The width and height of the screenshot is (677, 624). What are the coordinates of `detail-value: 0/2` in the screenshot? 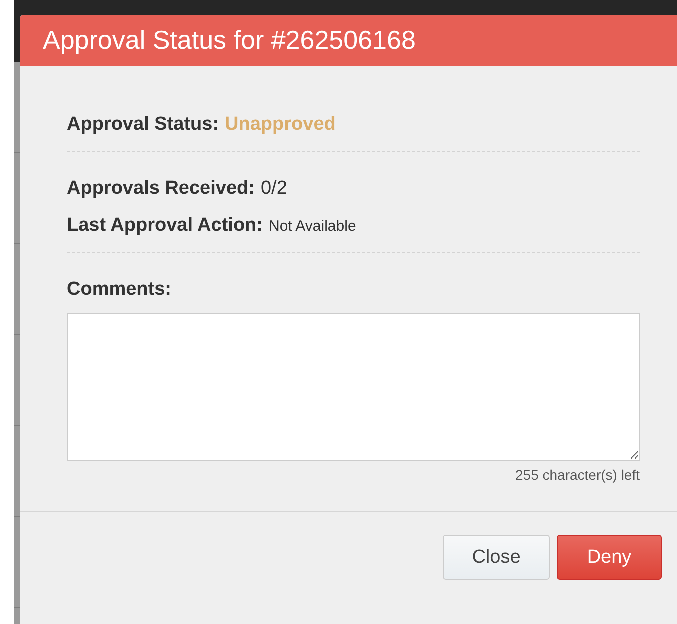 It's located at (274, 189).